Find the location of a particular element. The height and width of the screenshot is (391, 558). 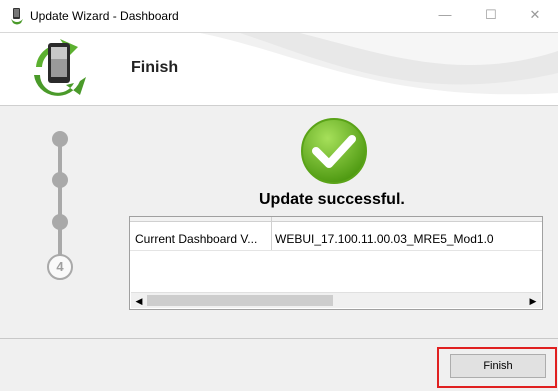

finish-button: Finish is located at coordinates (498, 366).